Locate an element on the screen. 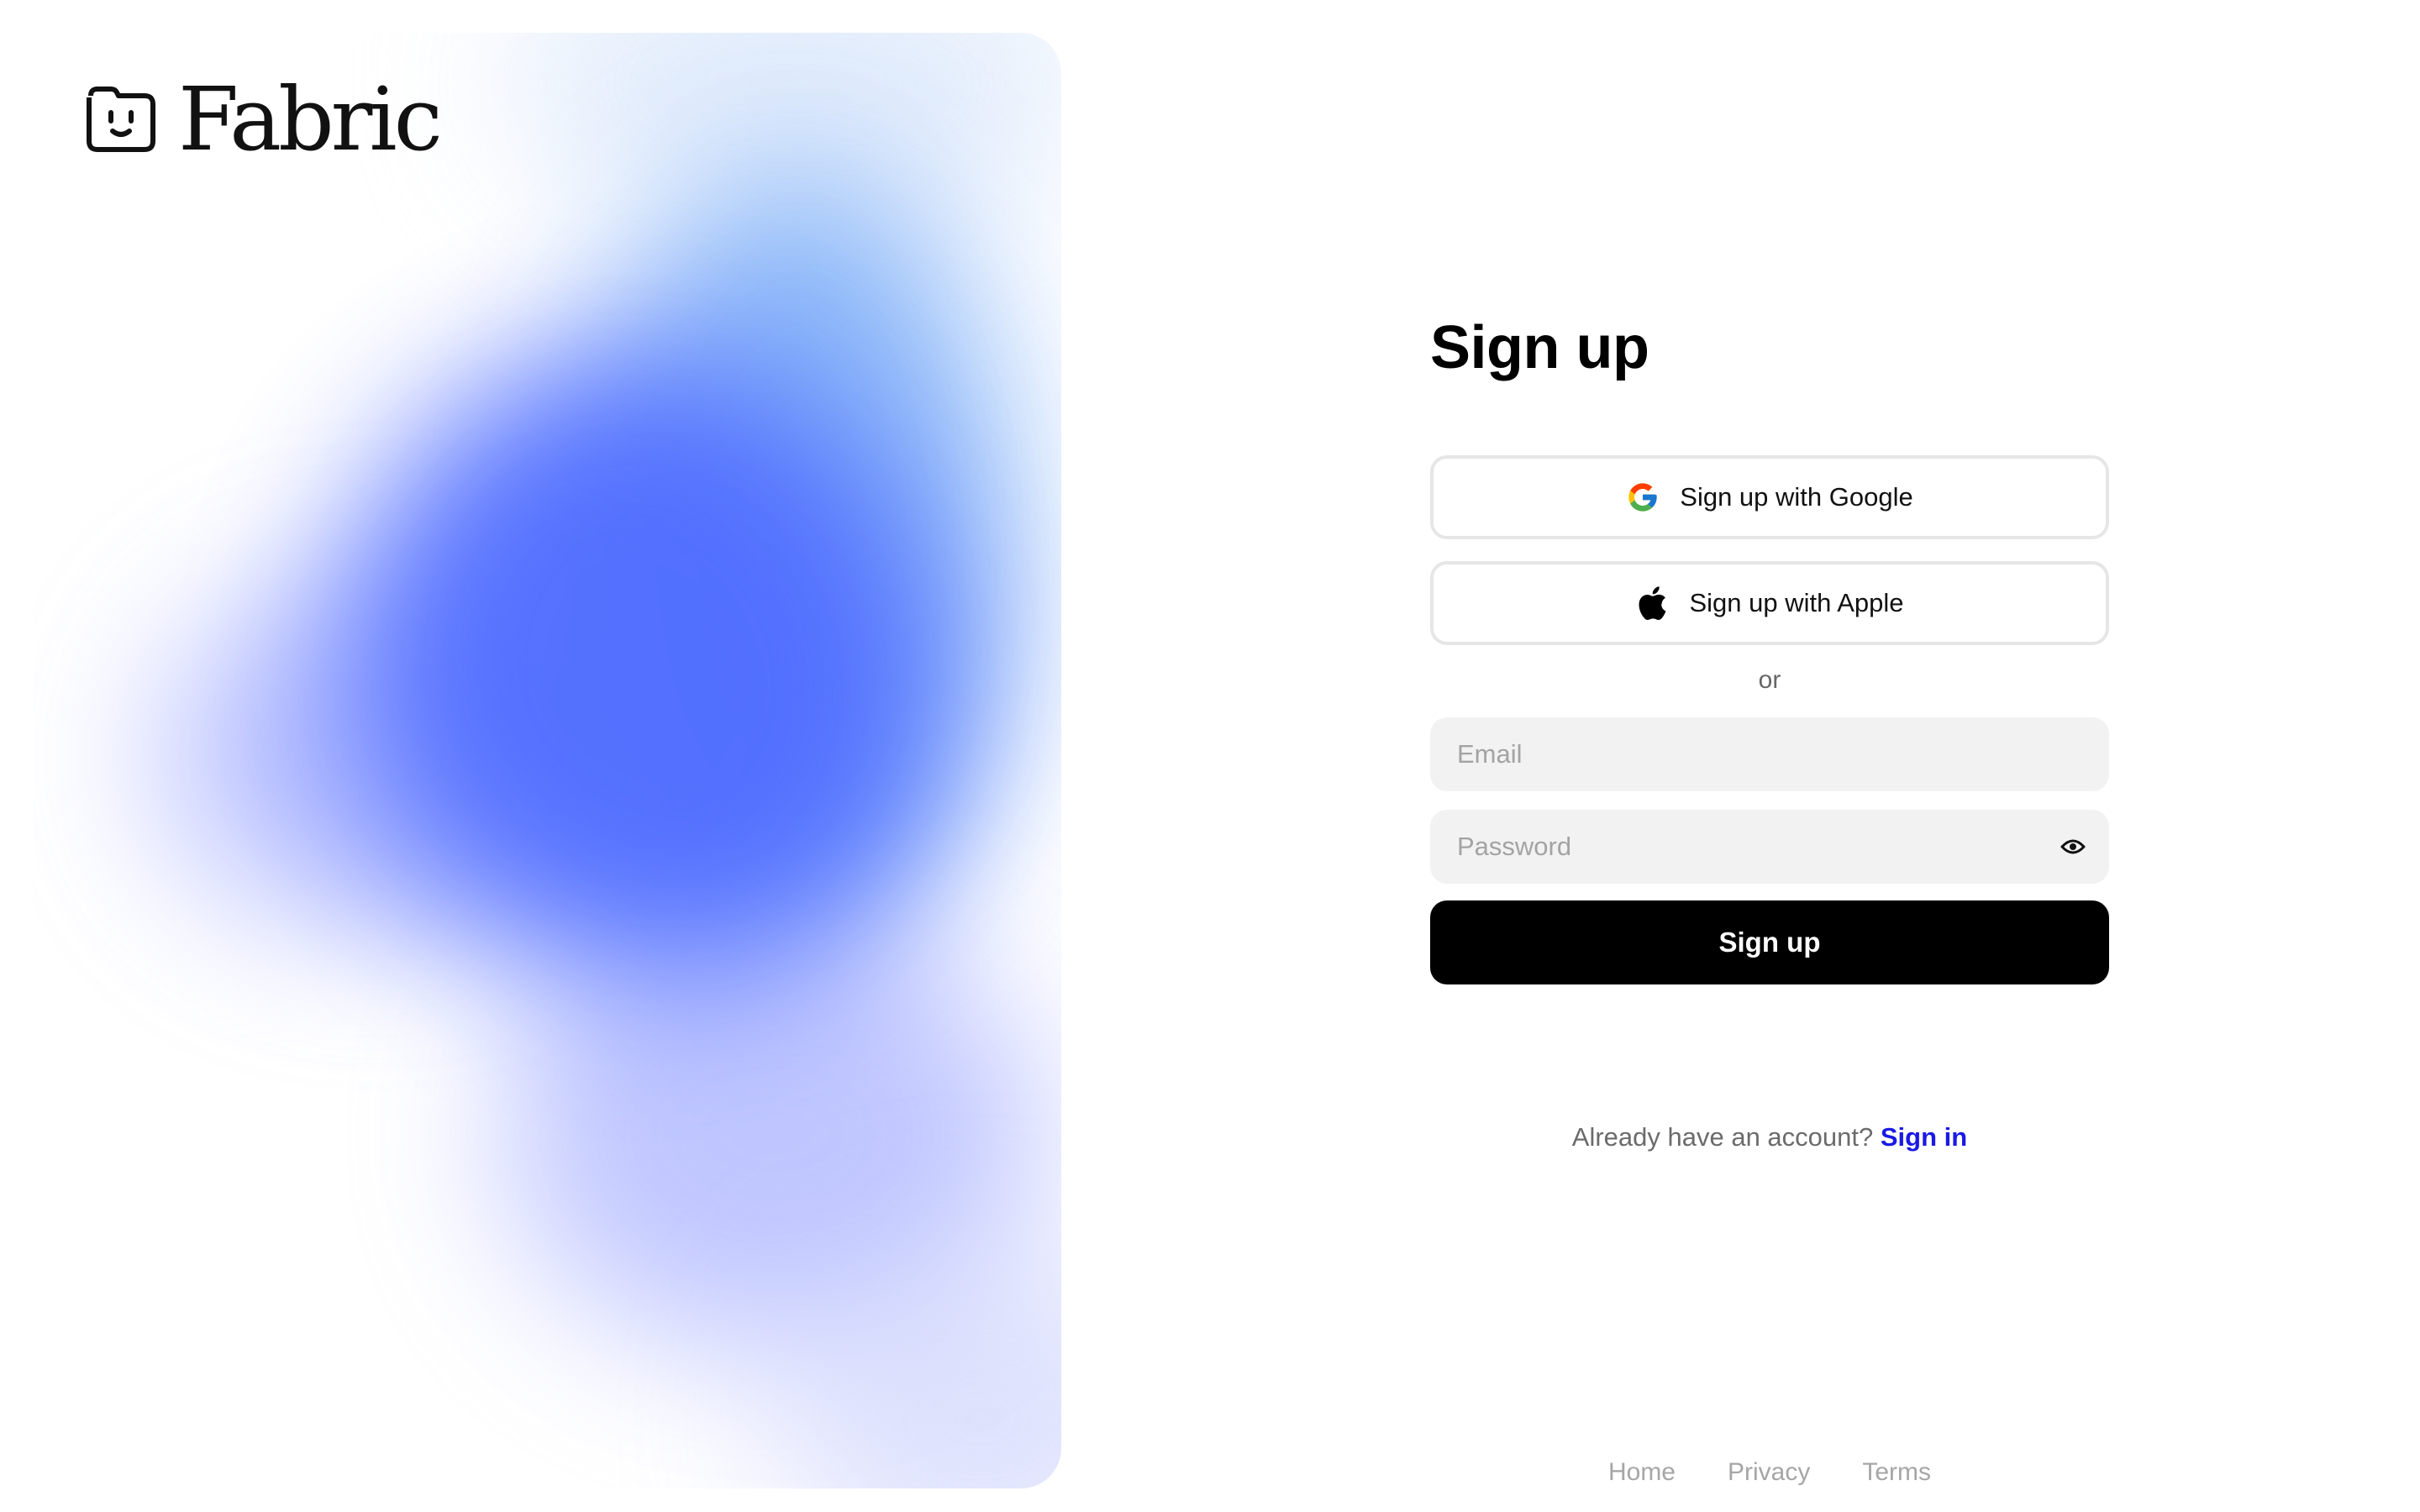  signin-prompt-text: Already have an account? is located at coordinates (1723, 1137).